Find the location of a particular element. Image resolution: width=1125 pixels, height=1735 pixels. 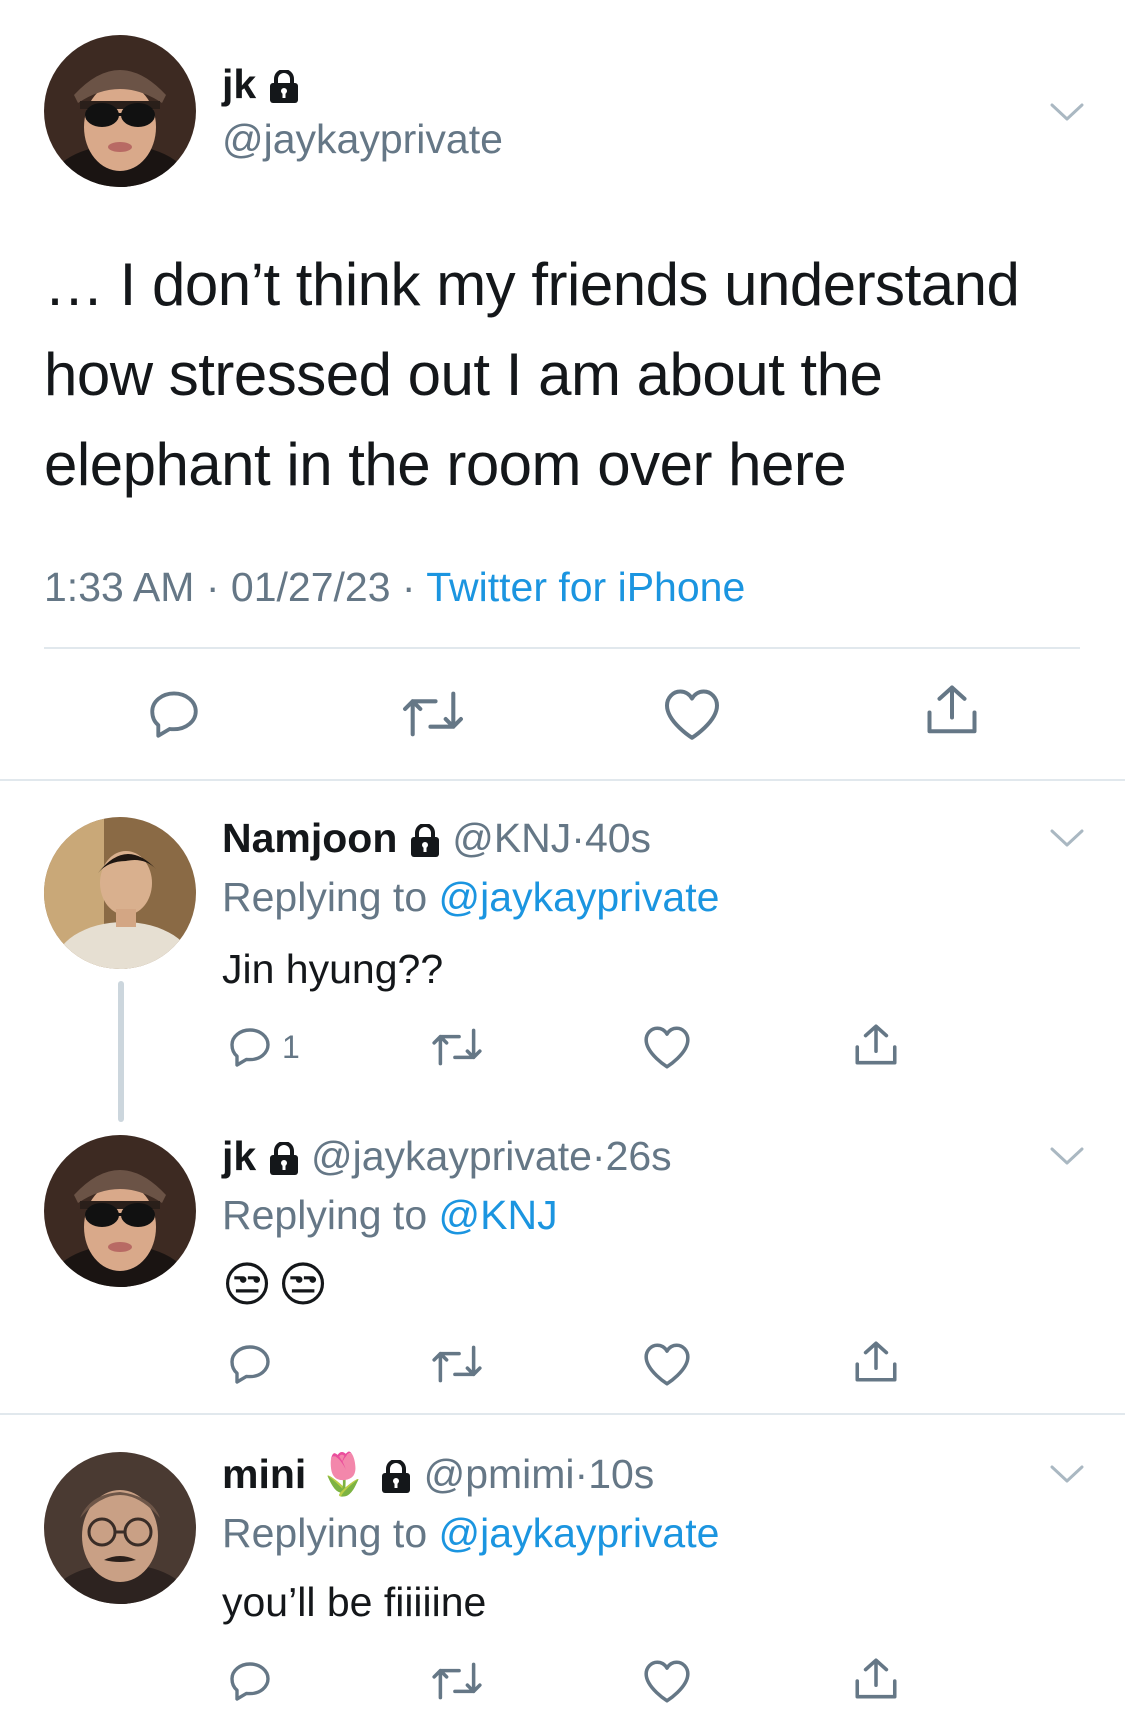

handle-mini: @pmimi is located at coordinates (499, 1474).